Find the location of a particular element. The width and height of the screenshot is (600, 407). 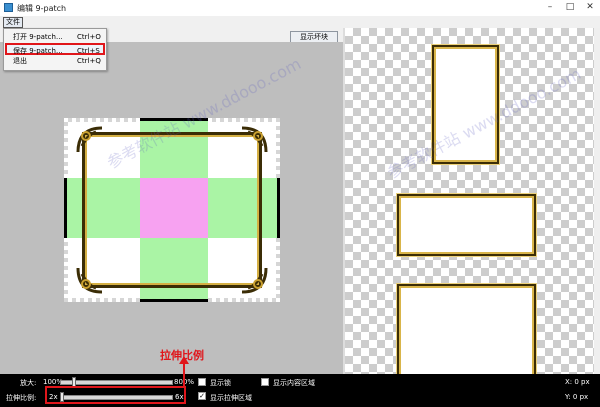

zoom-label: 放大: is located at coordinates (28, 383).